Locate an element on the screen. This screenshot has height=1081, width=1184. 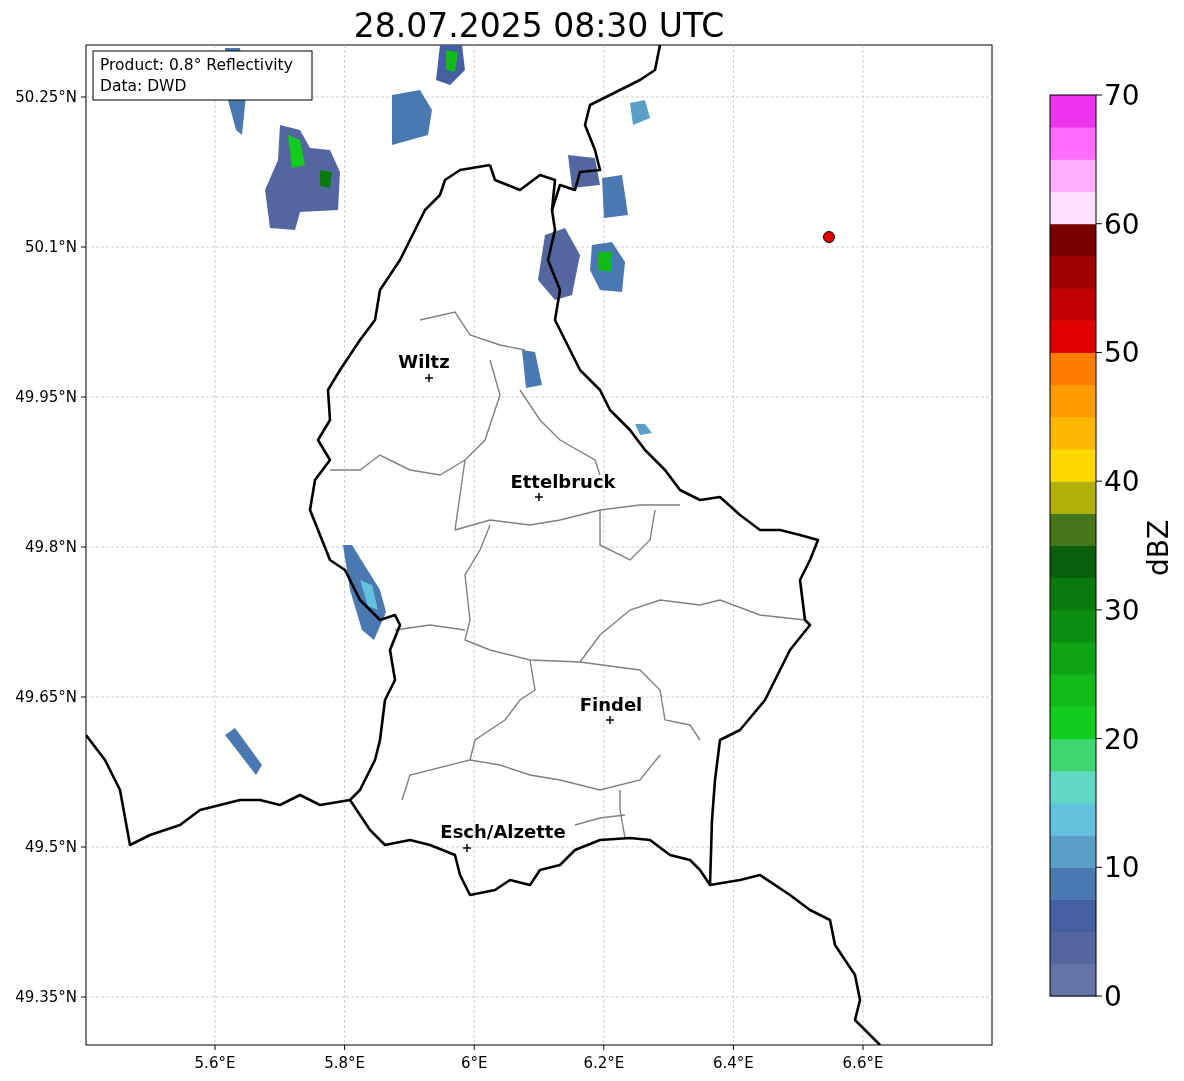
scale-value-label: 40 is located at coordinates (1122, 482).